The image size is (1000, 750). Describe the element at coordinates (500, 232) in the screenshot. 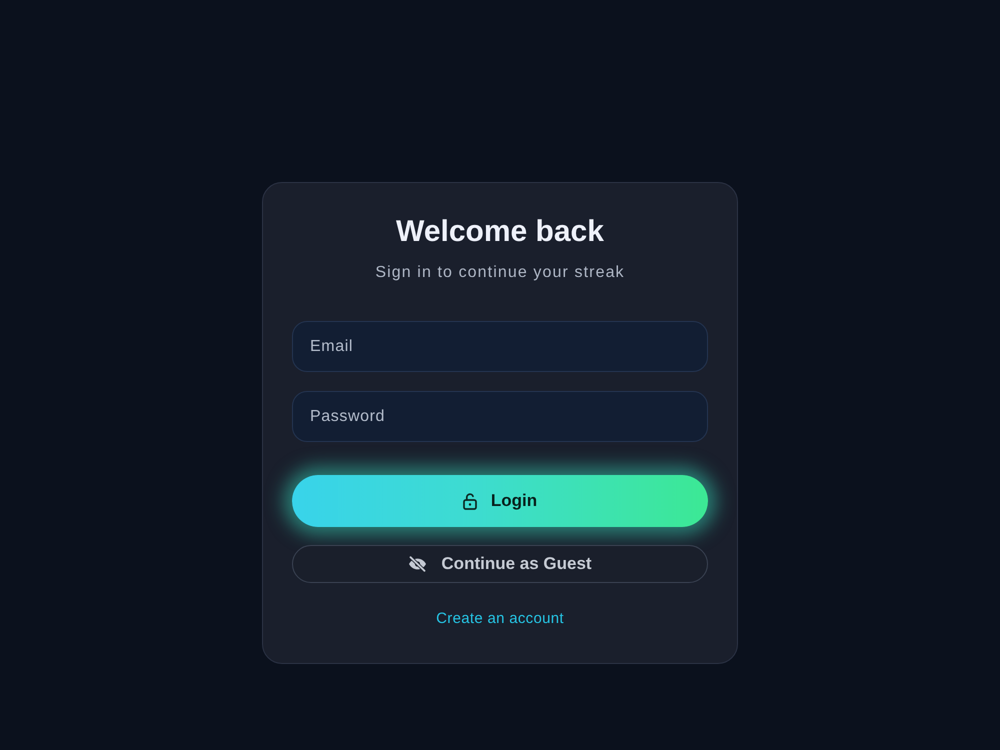

I see `welcome-title: Welcome back` at that location.